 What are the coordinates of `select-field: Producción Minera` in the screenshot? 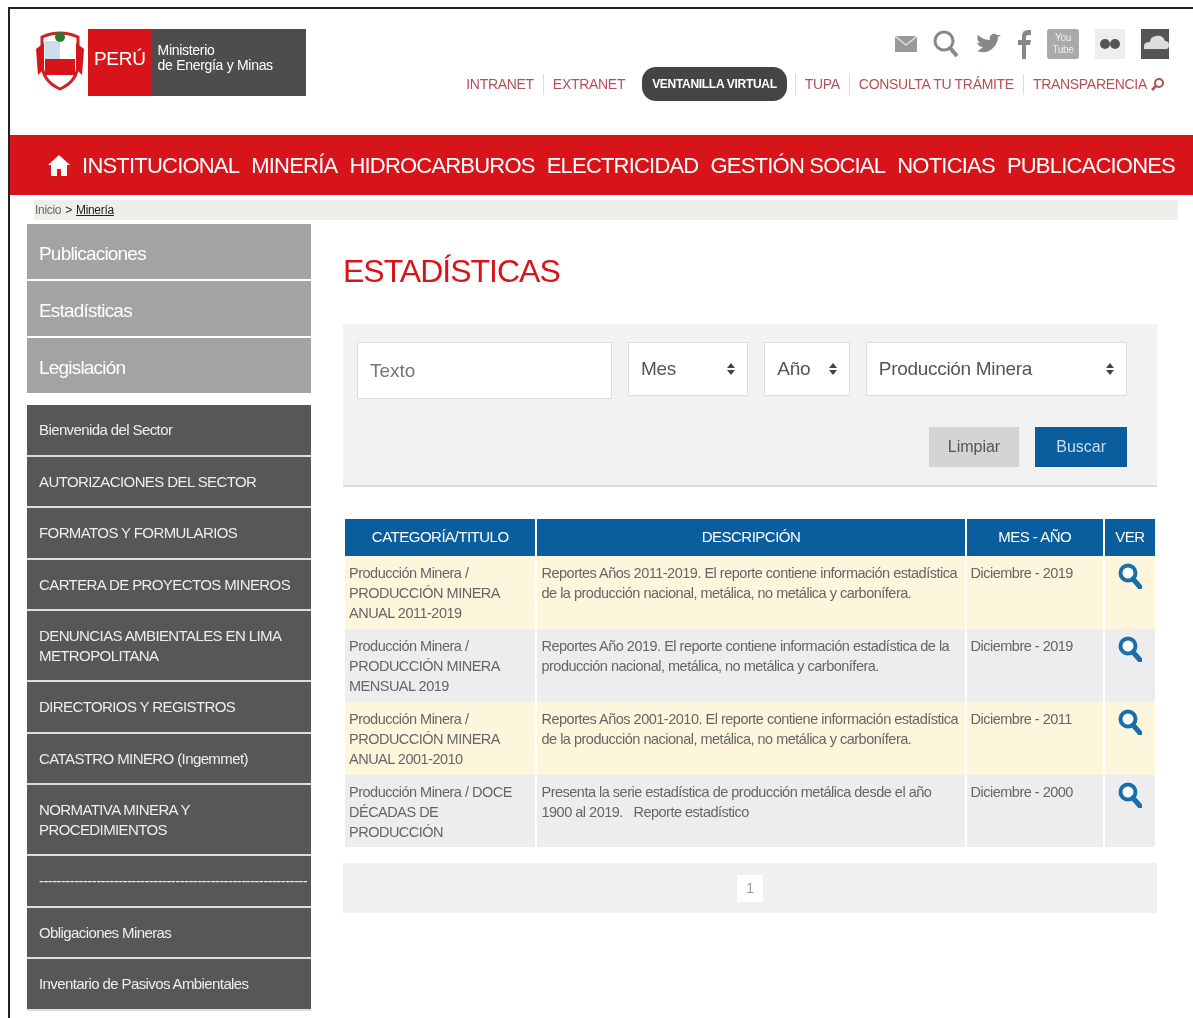 It's located at (996, 369).